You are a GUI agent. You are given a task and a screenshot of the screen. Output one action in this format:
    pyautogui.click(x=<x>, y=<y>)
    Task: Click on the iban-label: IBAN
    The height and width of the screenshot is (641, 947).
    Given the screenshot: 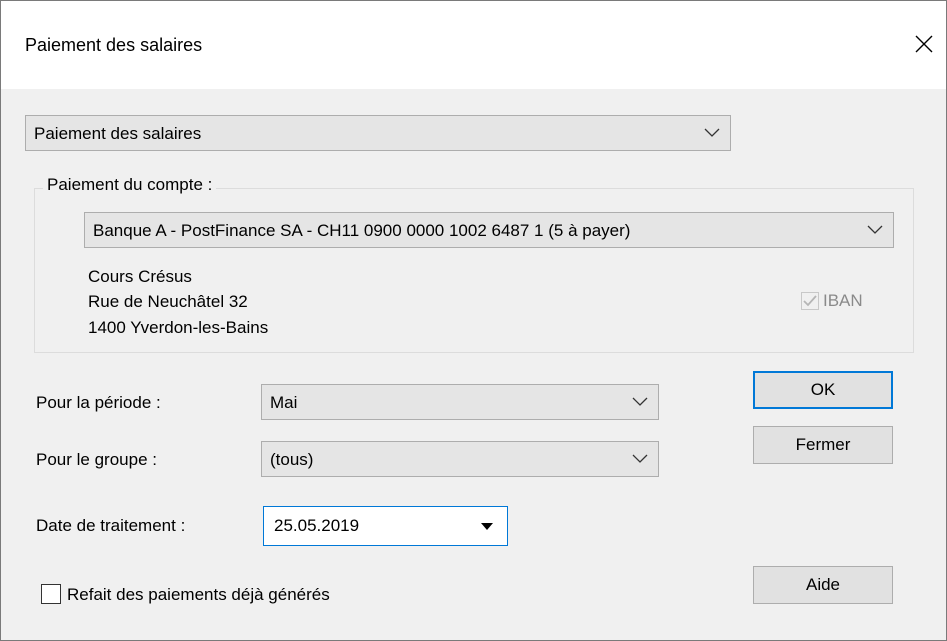 What is the action you would take?
    pyautogui.click(x=843, y=300)
    